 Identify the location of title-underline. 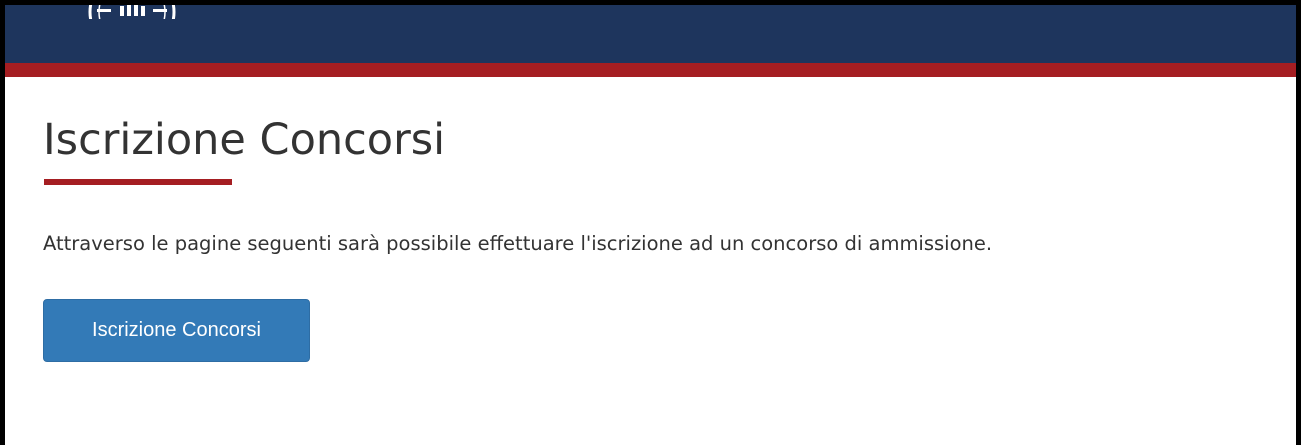
(138, 182).